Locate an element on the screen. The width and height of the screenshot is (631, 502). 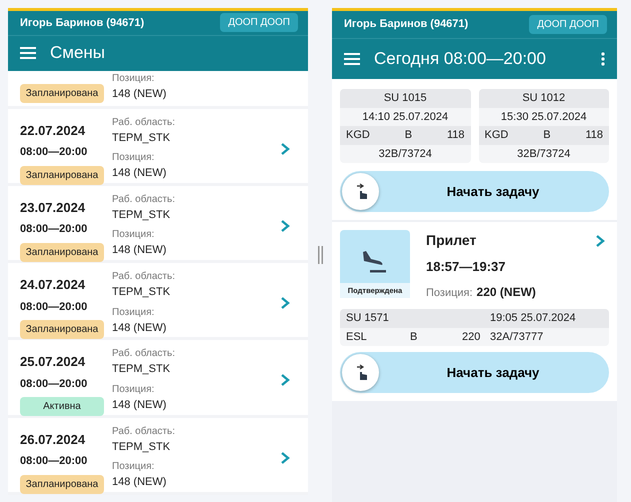
shift-date: 24.07.2024 is located at coordinates (53, 285).